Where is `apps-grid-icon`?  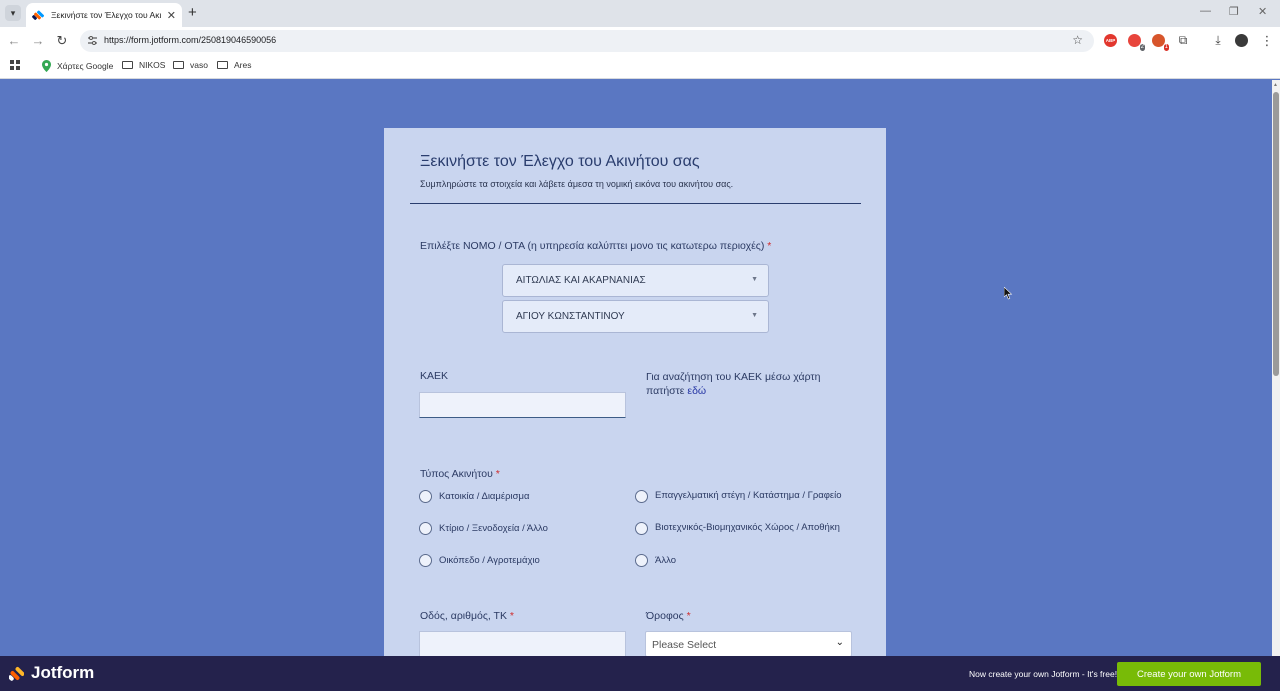 apps-grid-icon is located at coordinates (15, 65).